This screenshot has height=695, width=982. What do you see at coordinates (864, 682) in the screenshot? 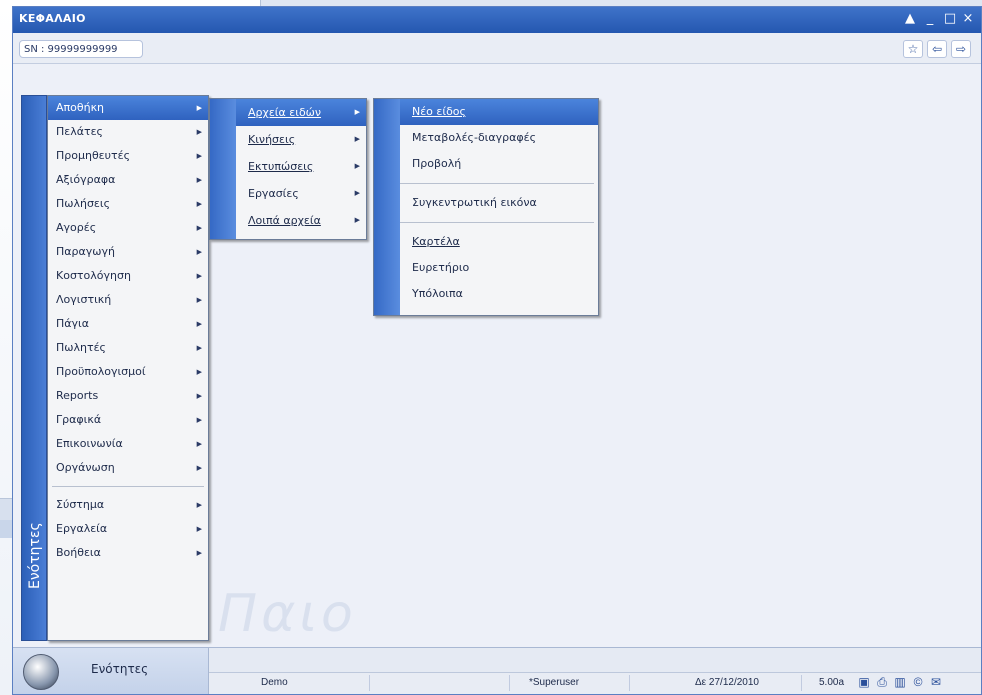
I see `network-icon: ▣` at bounding box center [864, 682].